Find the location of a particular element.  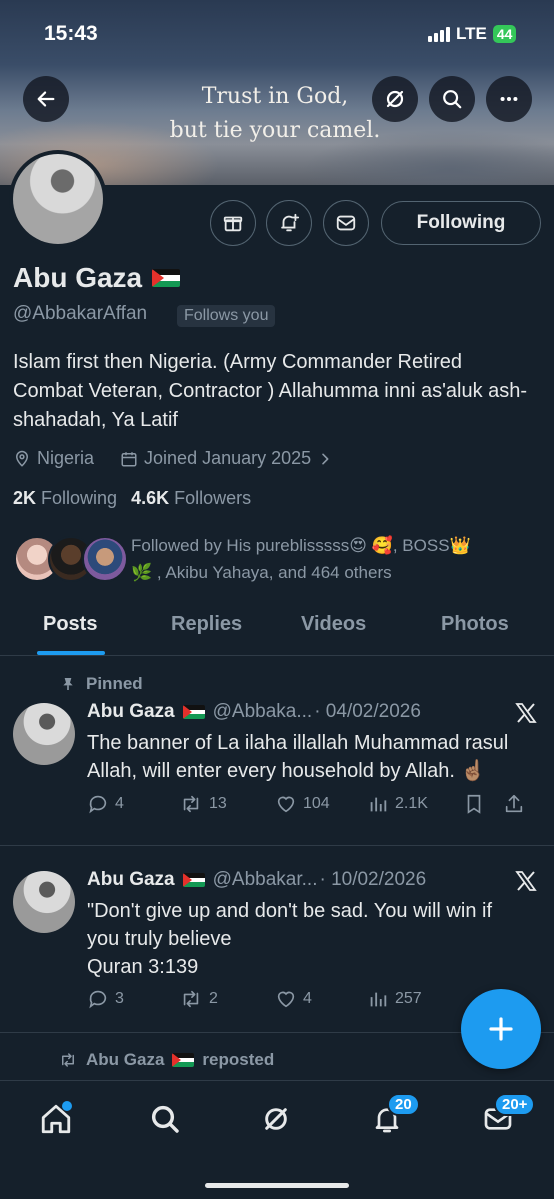

followed-by-line-2: 🌿 , Akibu Yahaya, and 464 others is located at coordinates (261, 572).